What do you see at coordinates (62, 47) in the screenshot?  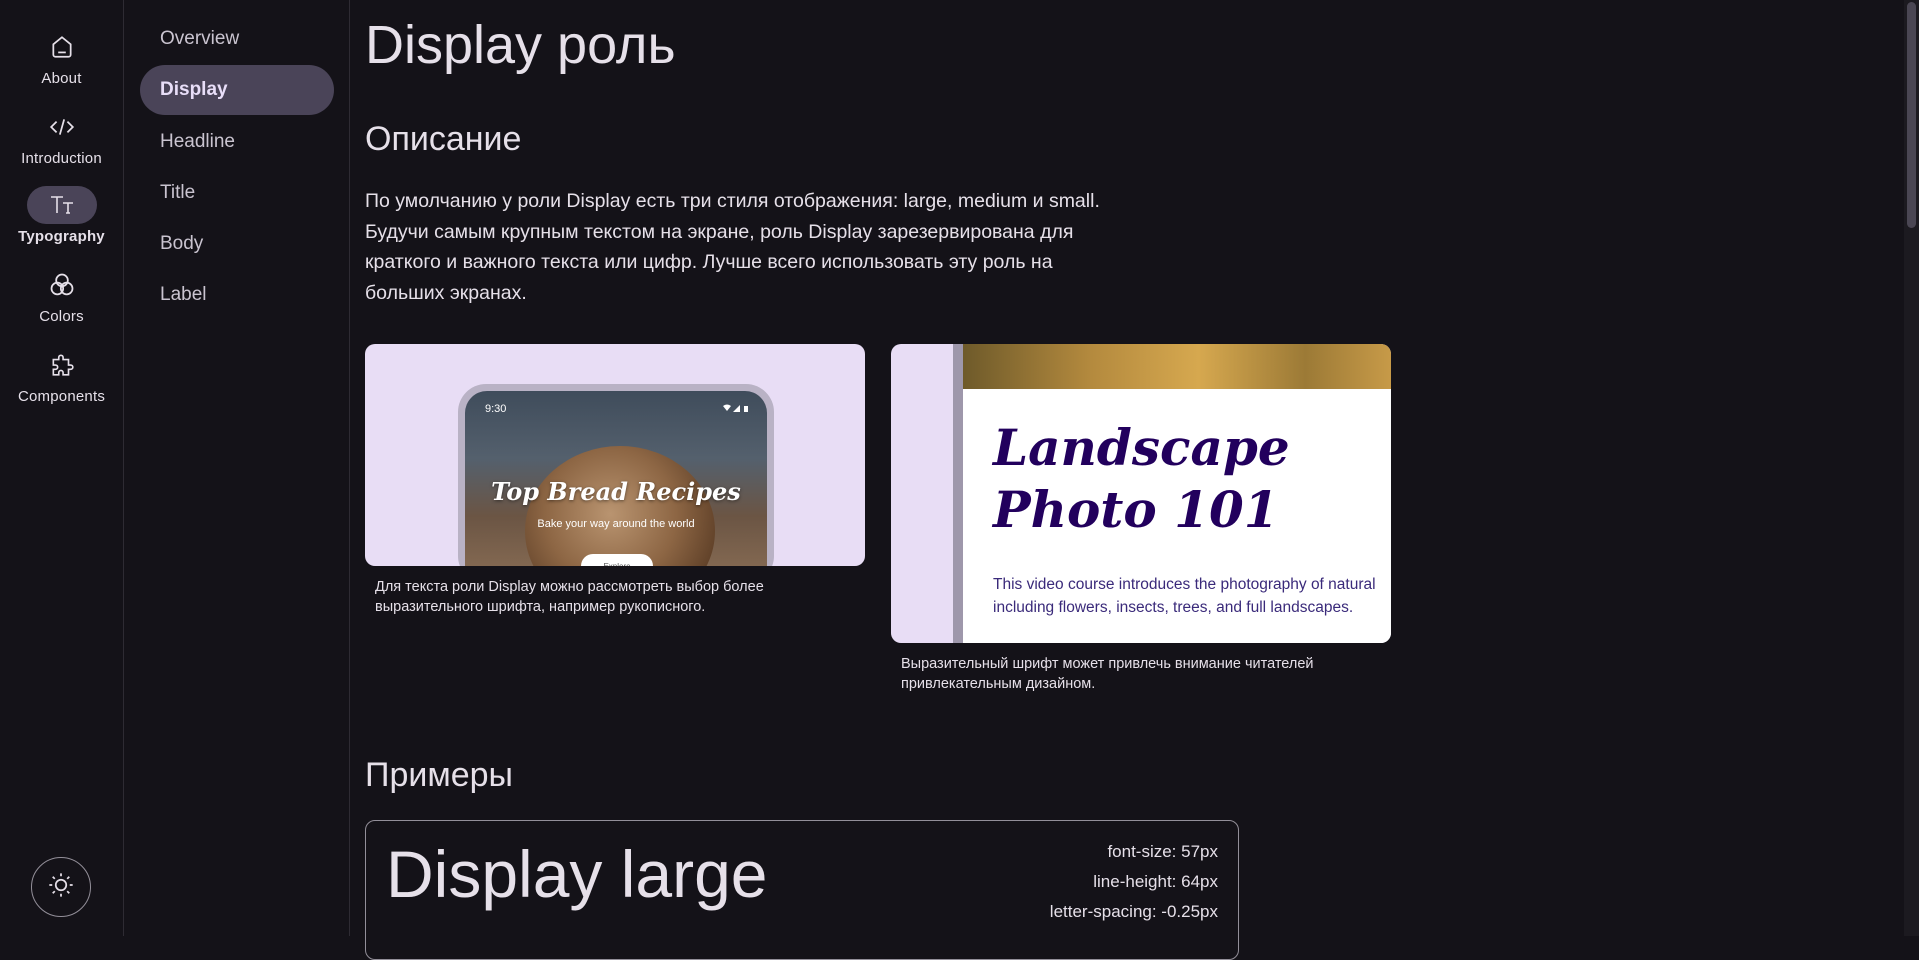 I see `home-icon` at bounding box center [62, 47].